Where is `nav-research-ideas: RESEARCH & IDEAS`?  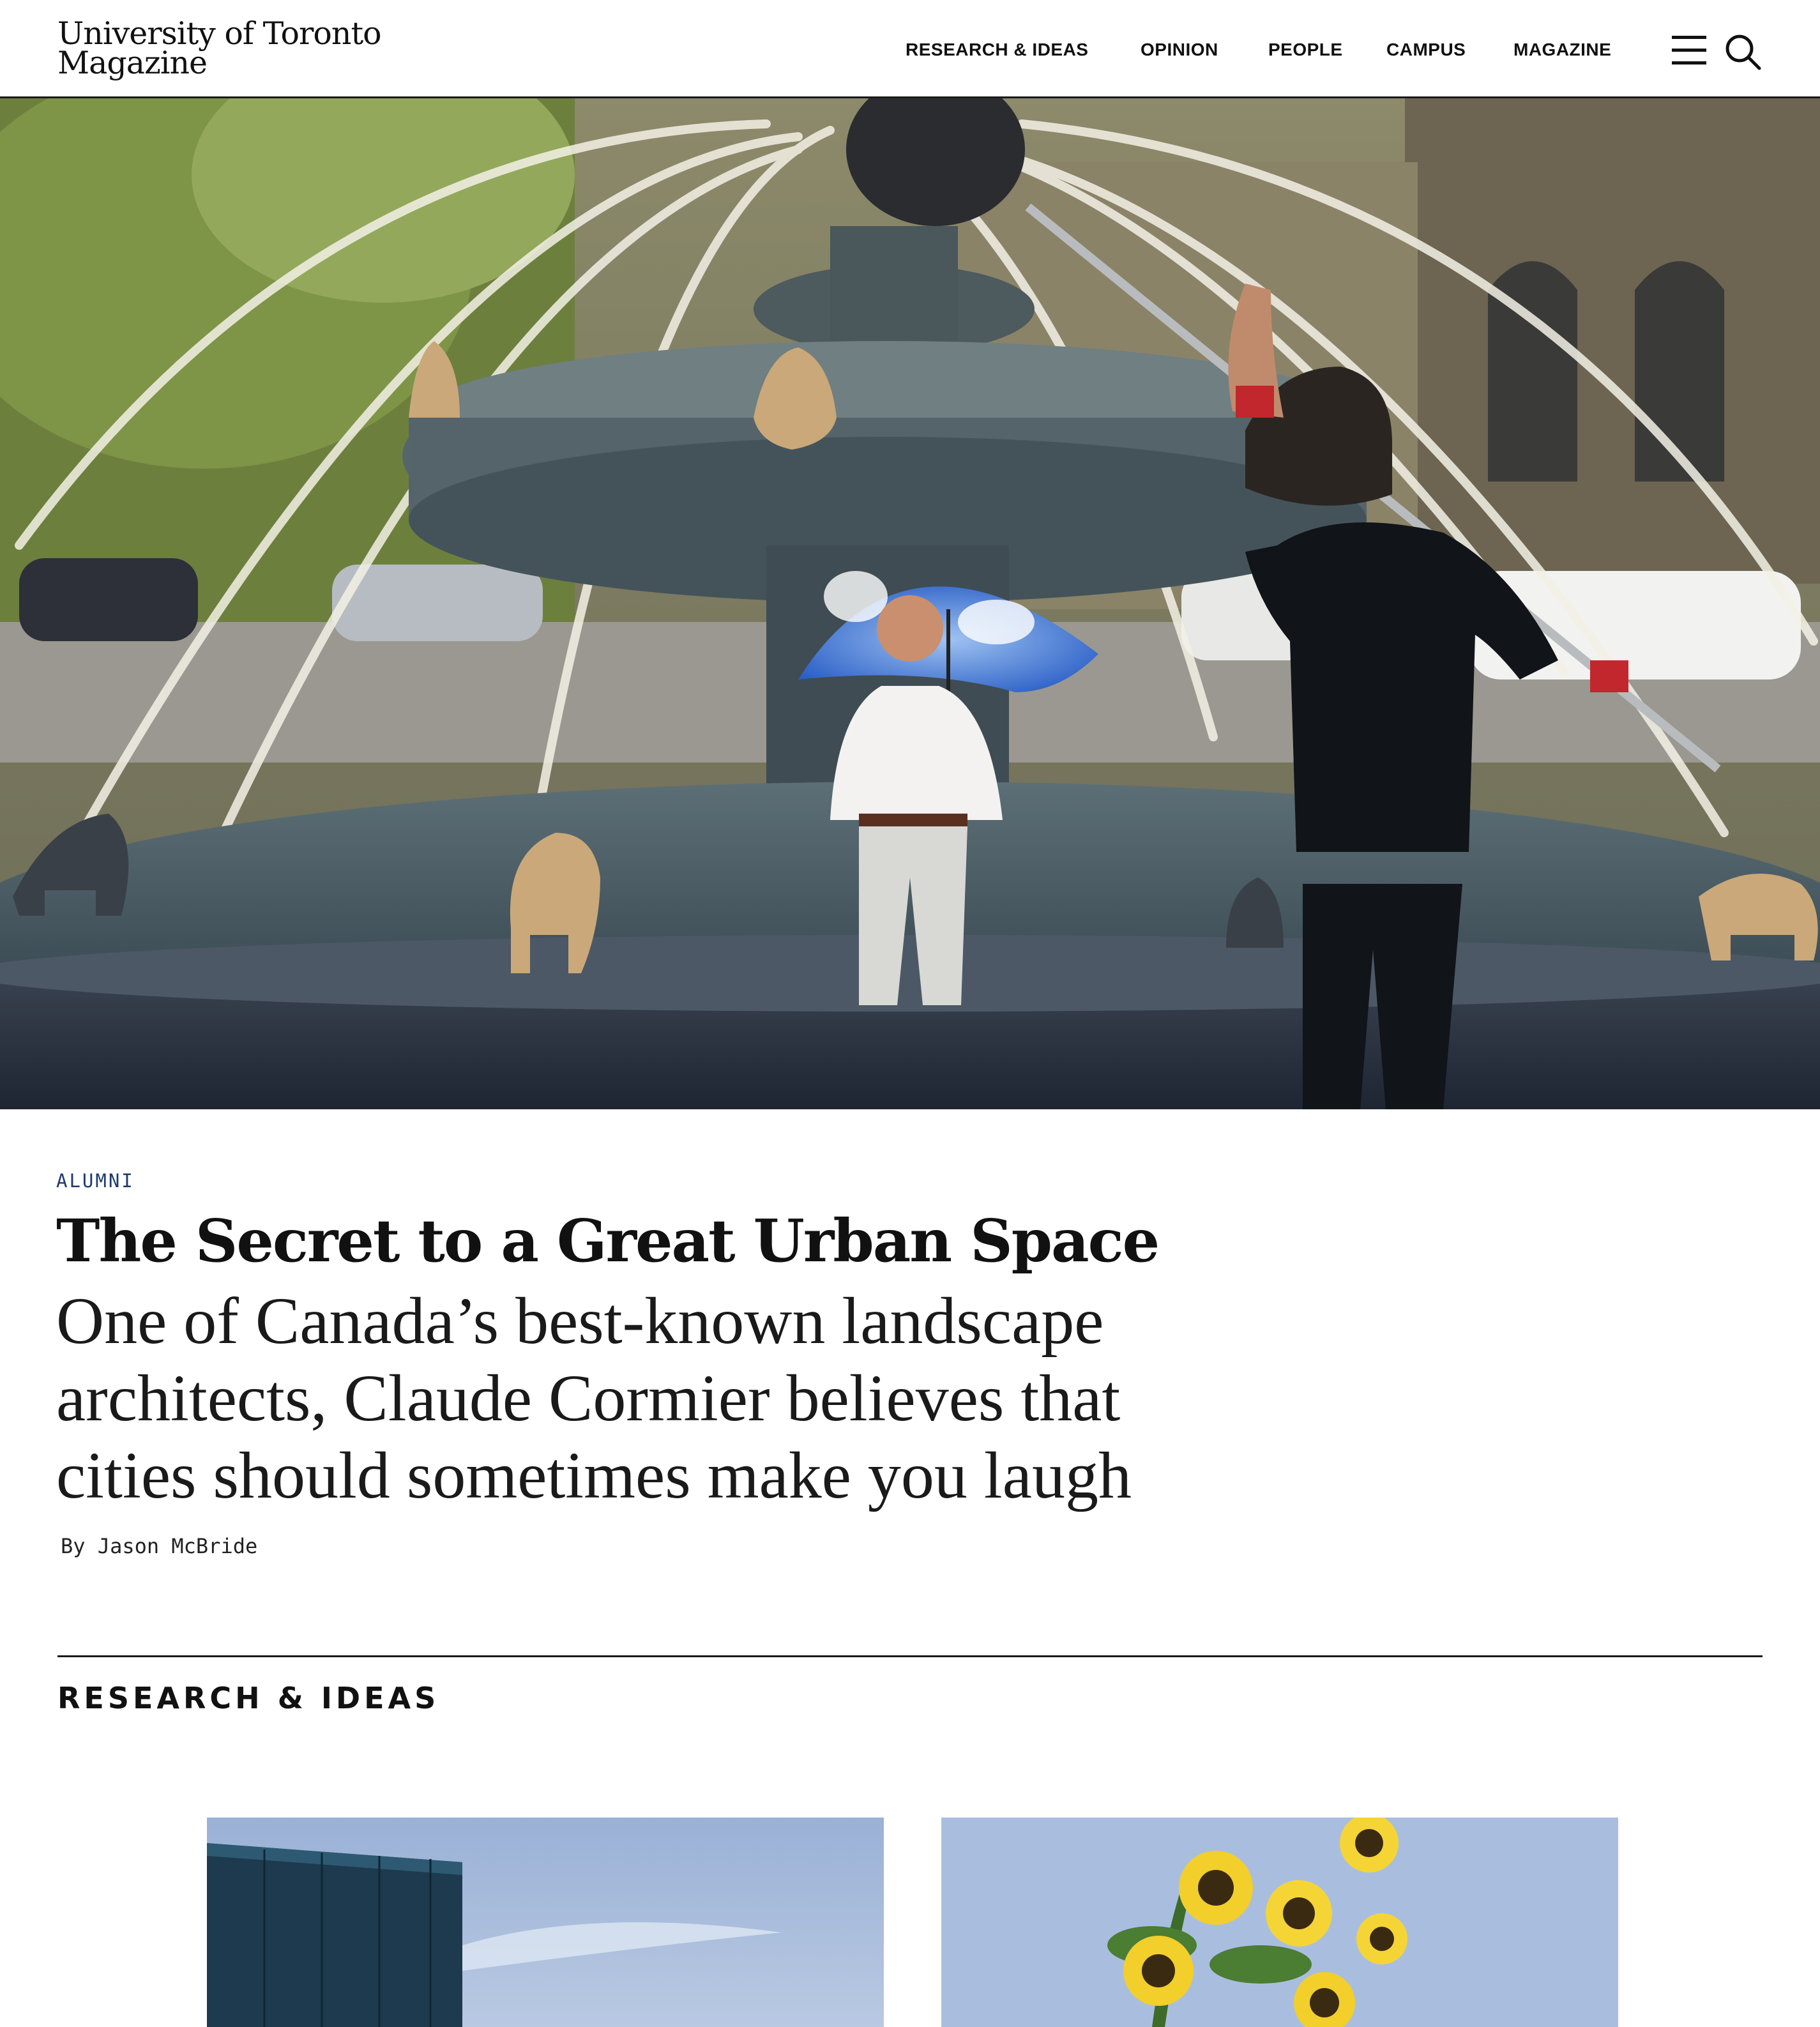 nav-research-ideas: RESEARCH & IDEAS is located at coordinates (997, 50).